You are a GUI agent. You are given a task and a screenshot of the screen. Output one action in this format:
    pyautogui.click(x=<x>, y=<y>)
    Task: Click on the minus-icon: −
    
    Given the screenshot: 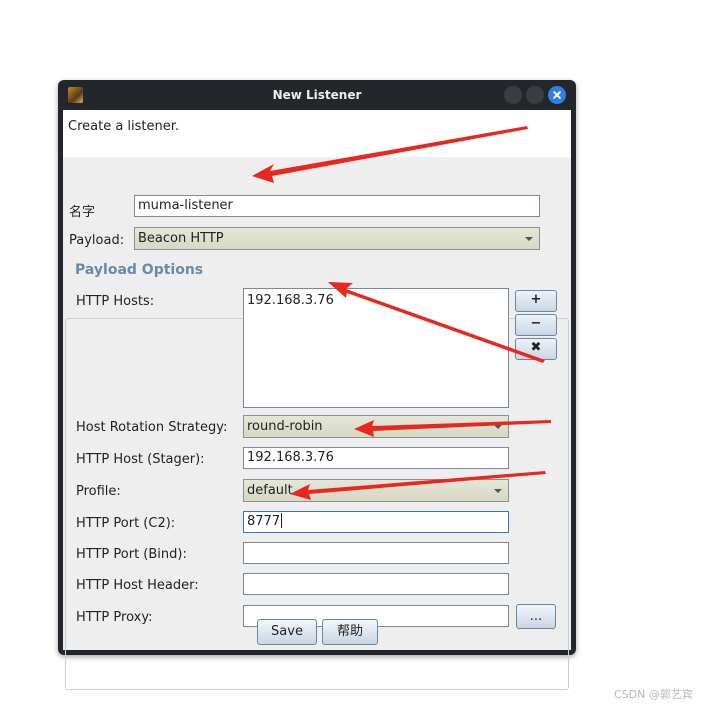 What is the action you would take?
    pyautogui.click(x=536, y=323)
    